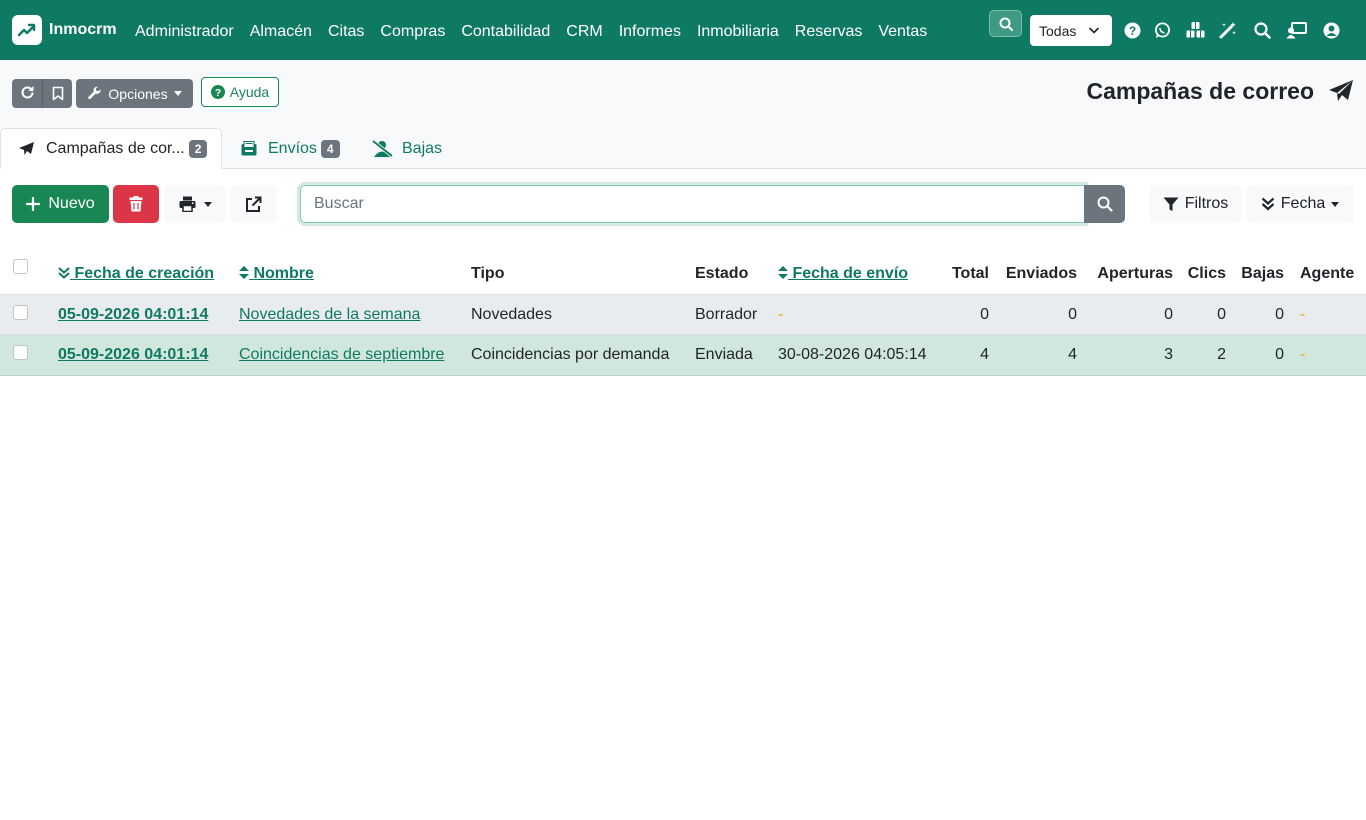  I want to click on question-circle-icon: ?, so click(1132, 30).